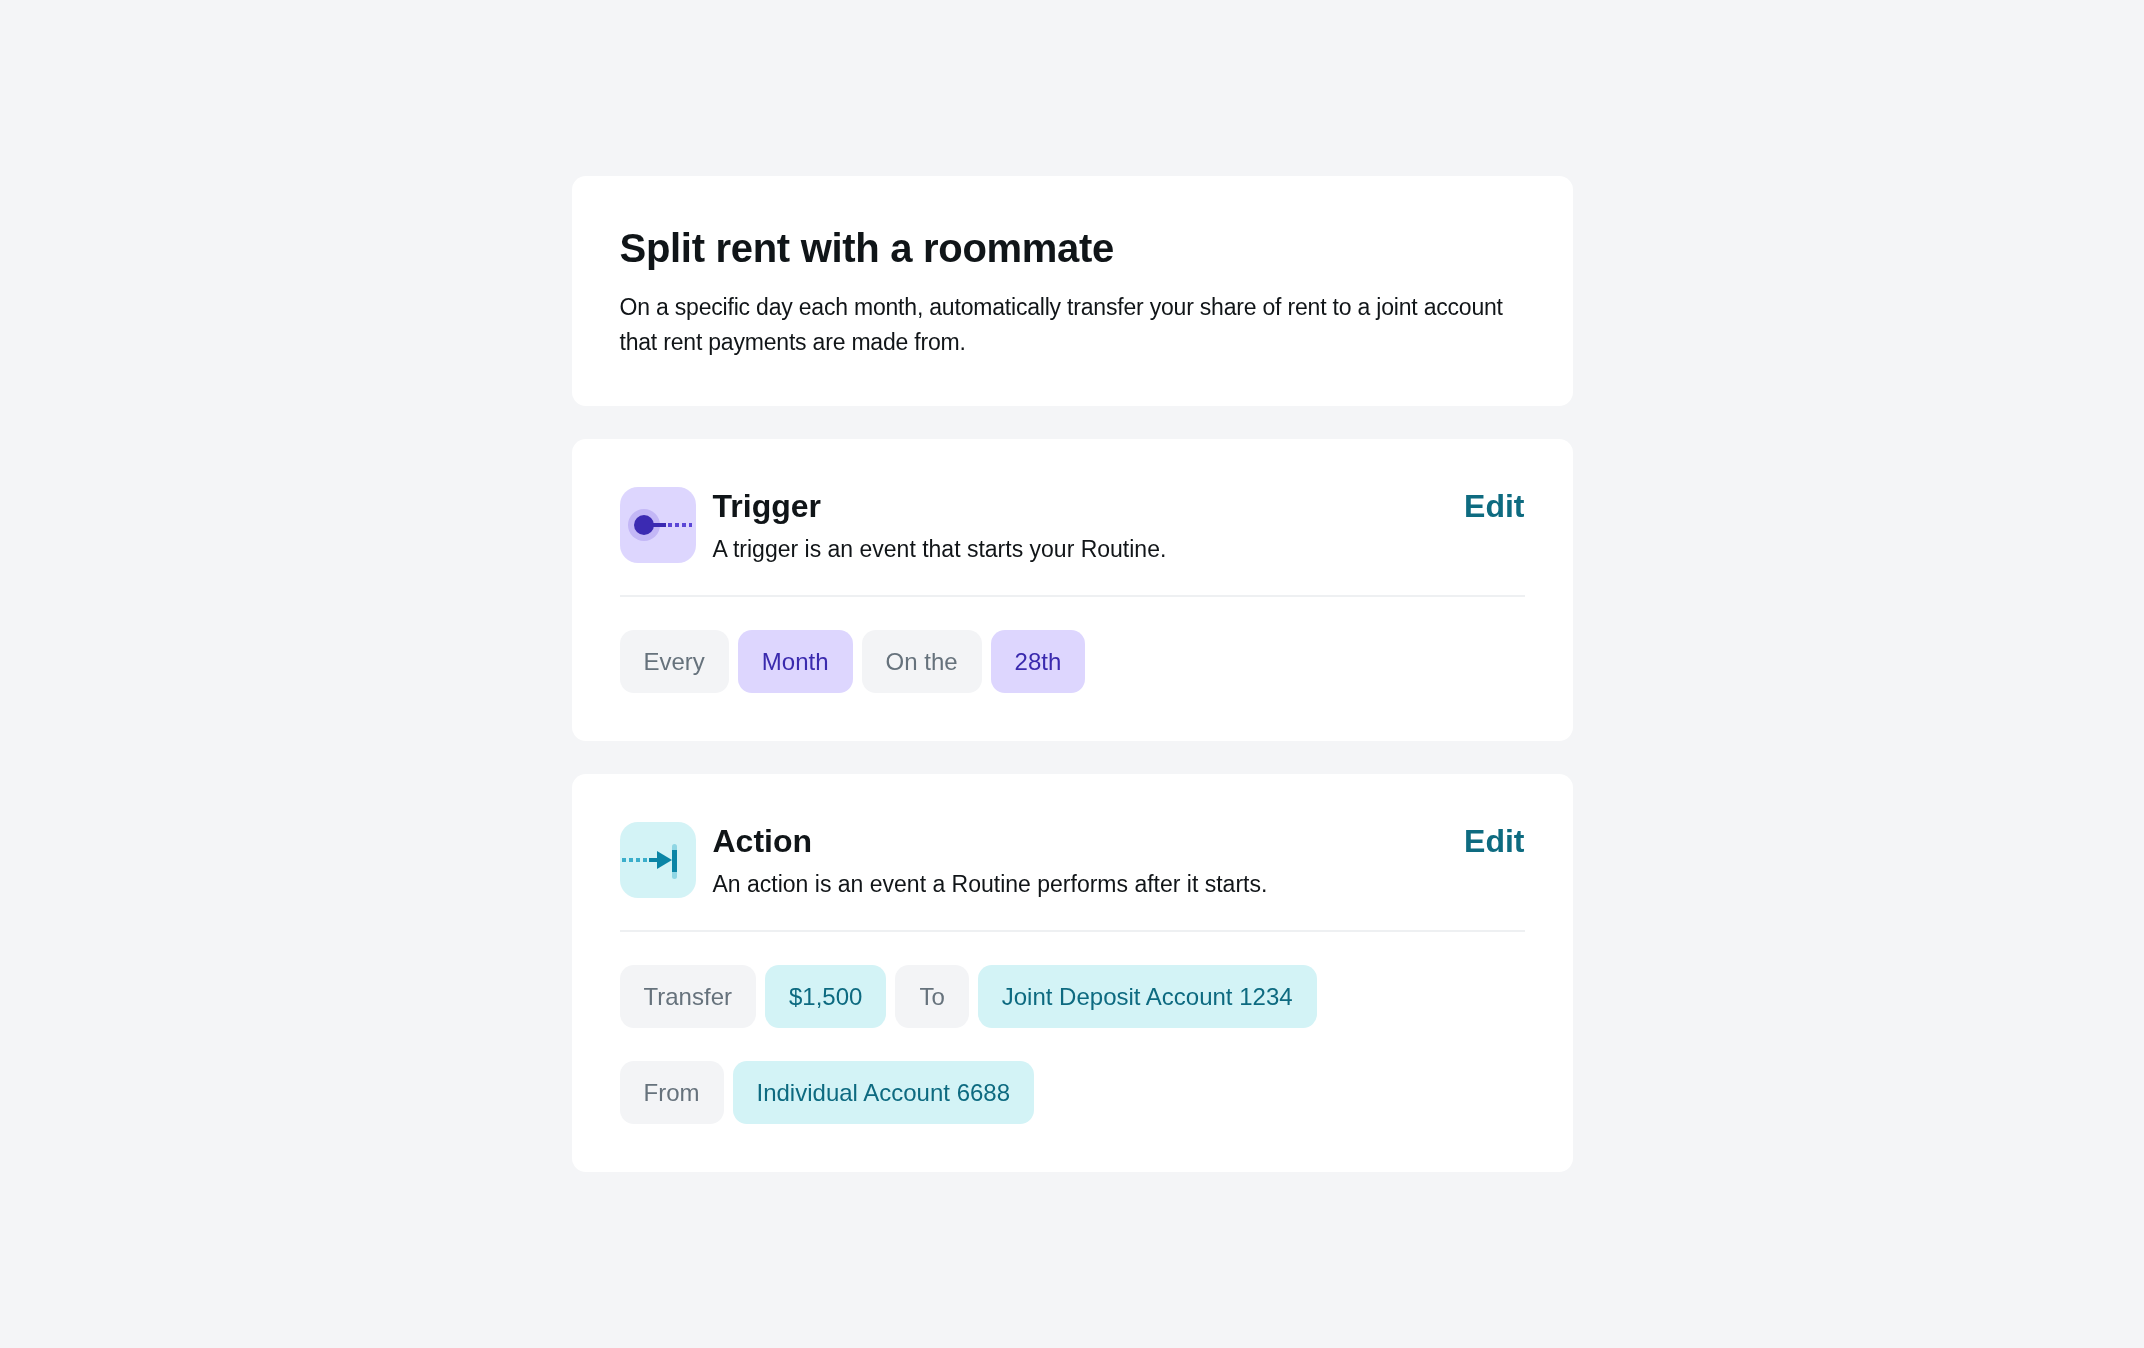  What do you see at coordinates (795, 661) in the screenshot?
I see `value-pill: Month` at bounding box center [795, 661].